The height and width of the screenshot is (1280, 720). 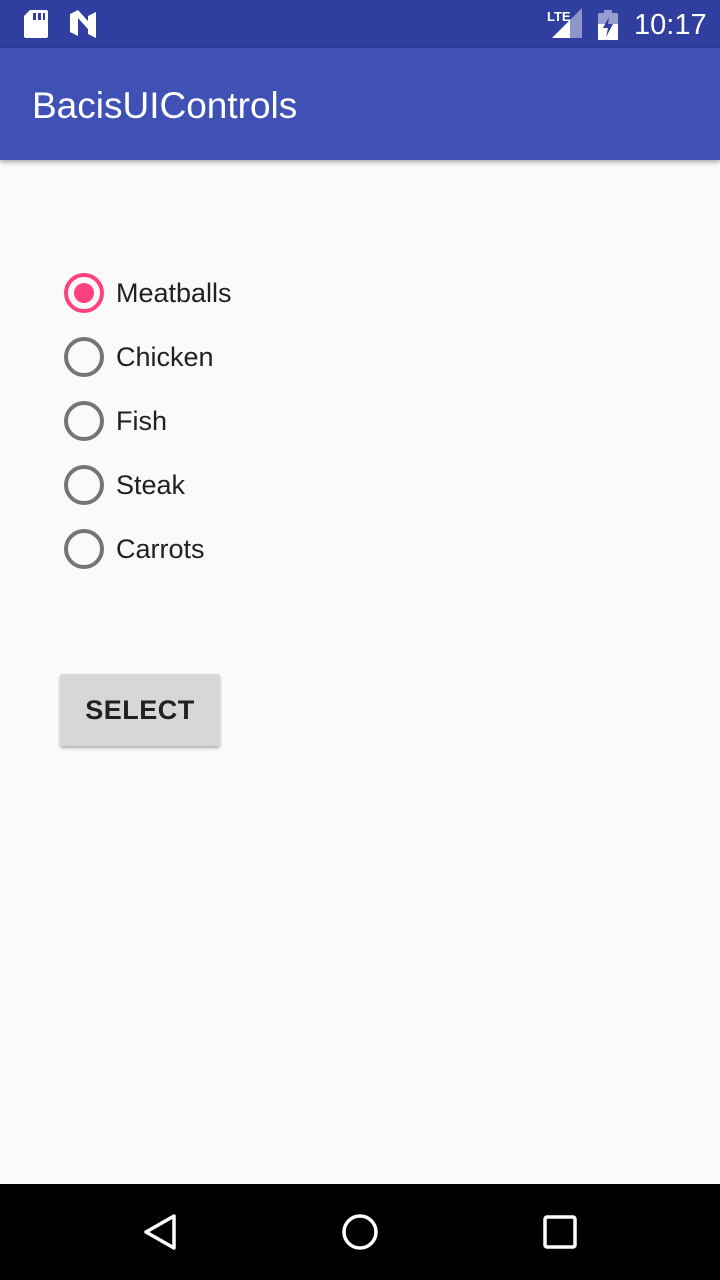 What do you see at coordinates (220, 356) in the screenshot?
I see `radio-chicken: Chicken` at bounding box center [220, 356].